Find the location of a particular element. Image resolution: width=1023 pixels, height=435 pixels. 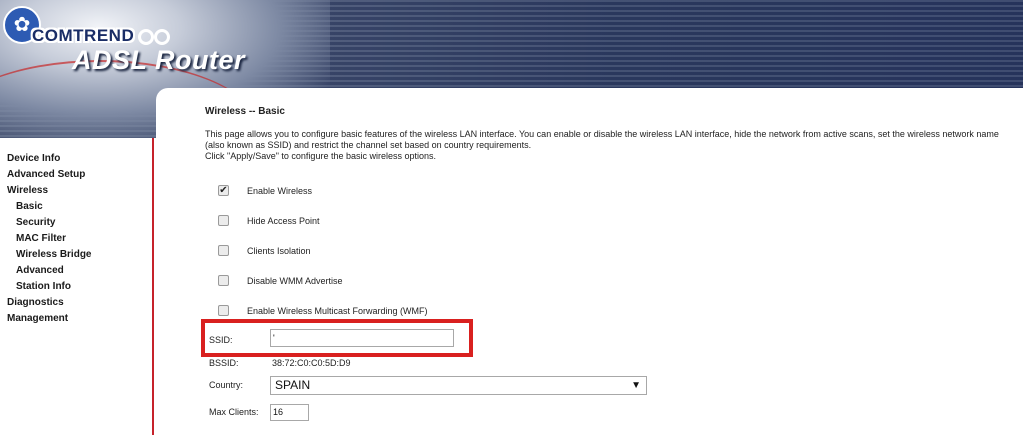

clients-isolation-label: Clients Isolation is located at coordinates (279, 251).